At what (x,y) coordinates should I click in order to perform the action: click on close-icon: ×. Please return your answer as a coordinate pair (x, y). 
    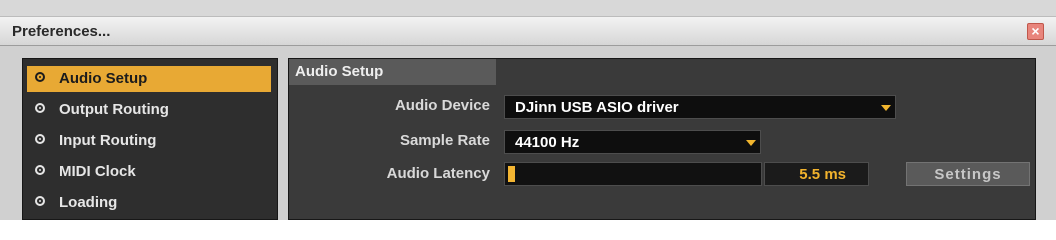
    Looking at the image, I should click on (1035, 31).